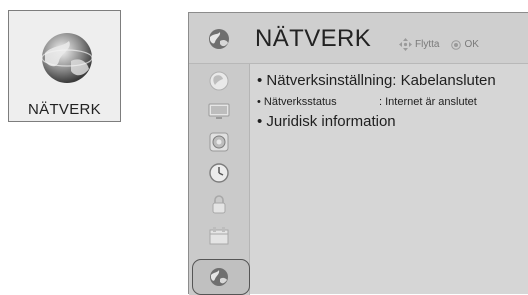  I want to click on network-tile: NÄTVERK, so click(64, 66).